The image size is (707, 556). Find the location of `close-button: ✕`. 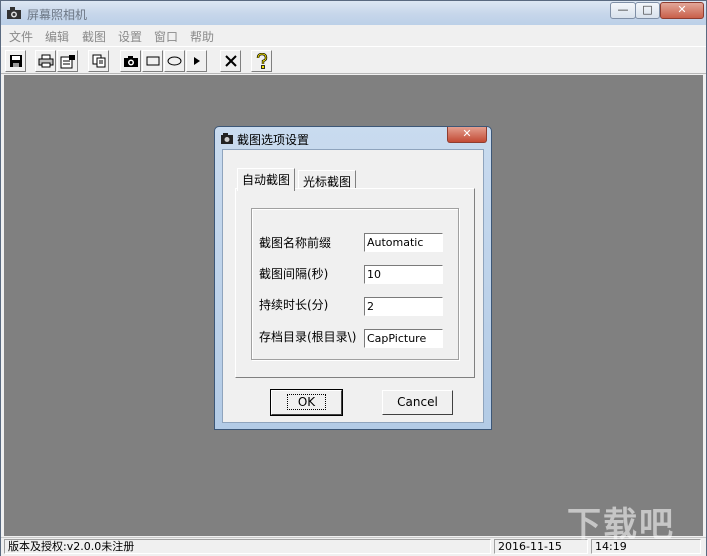

close-button: ✕ is located at coordinates (682, 10).